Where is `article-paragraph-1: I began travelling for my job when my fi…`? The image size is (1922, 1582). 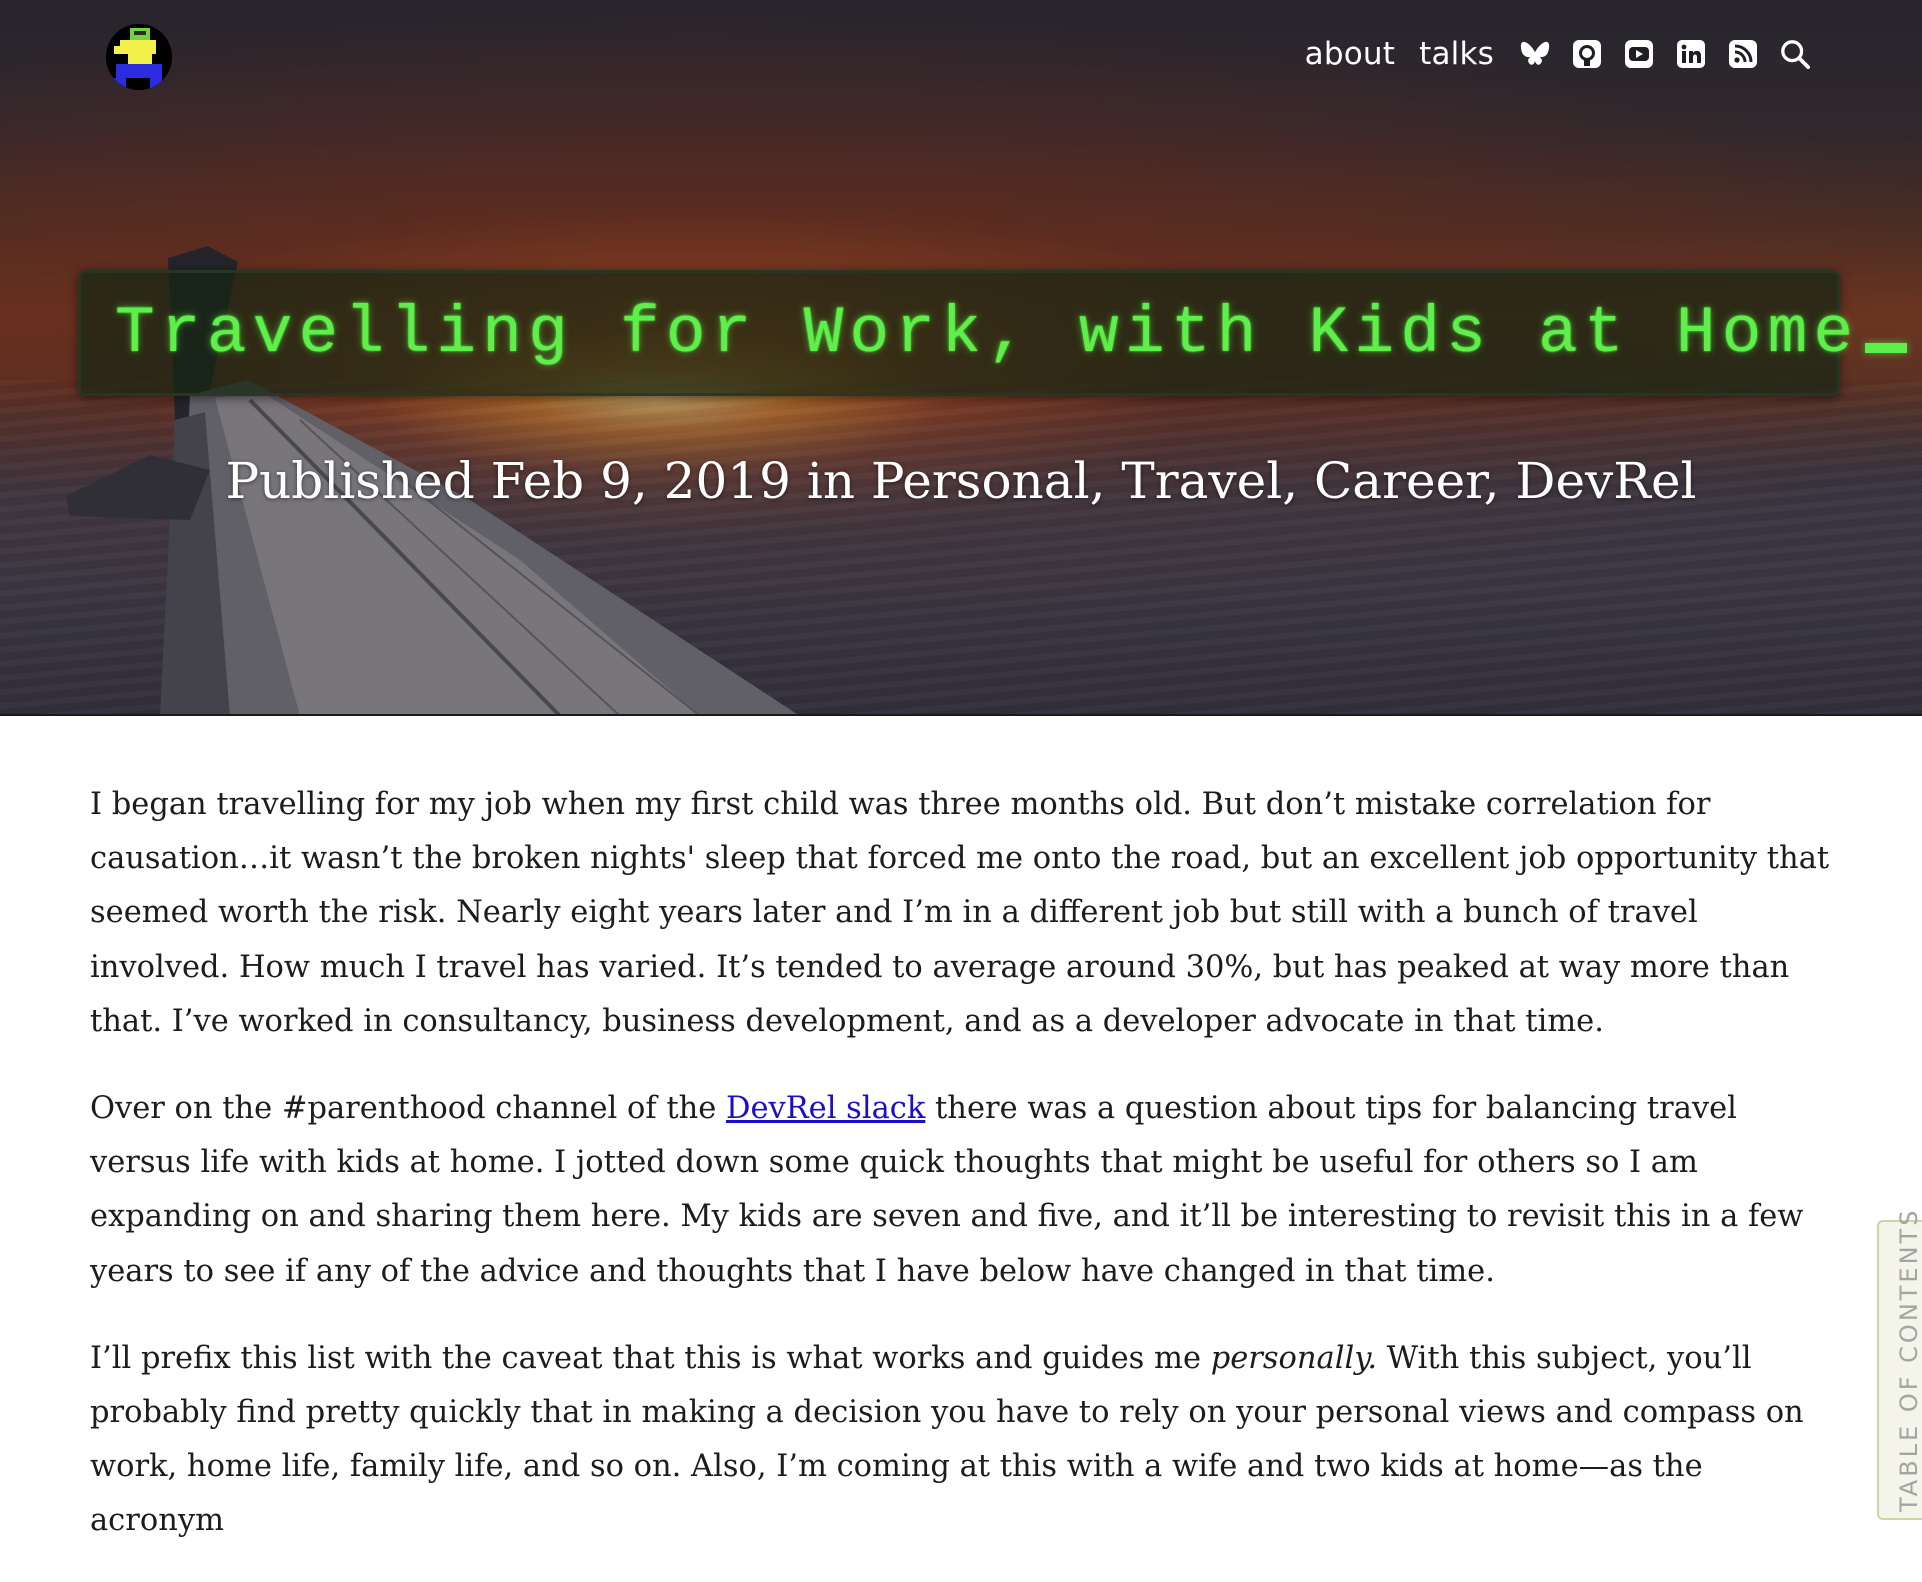 article-paragraph-1: I began travelling for my job when my fi… is located at coordinates (960, 913).